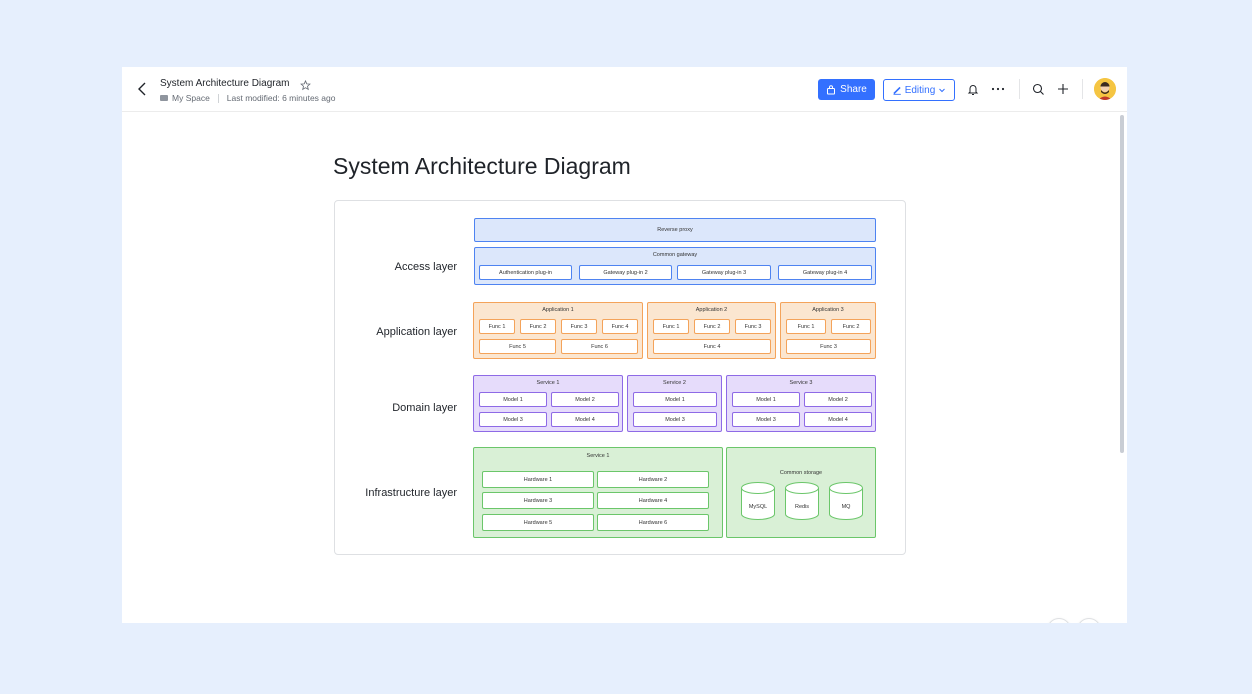 Image resolution: width=1252 pixels, height=694 pixels. What do you see at coordinates (801, 383) in the screenshot?
I see `service-title: Service 3` at bounding box center [801, 383].